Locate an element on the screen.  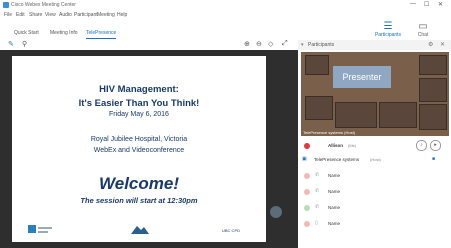
title-bar: Cisco Webex Meeting Center — ☐ ✕ is located at coordinates (225, 5).